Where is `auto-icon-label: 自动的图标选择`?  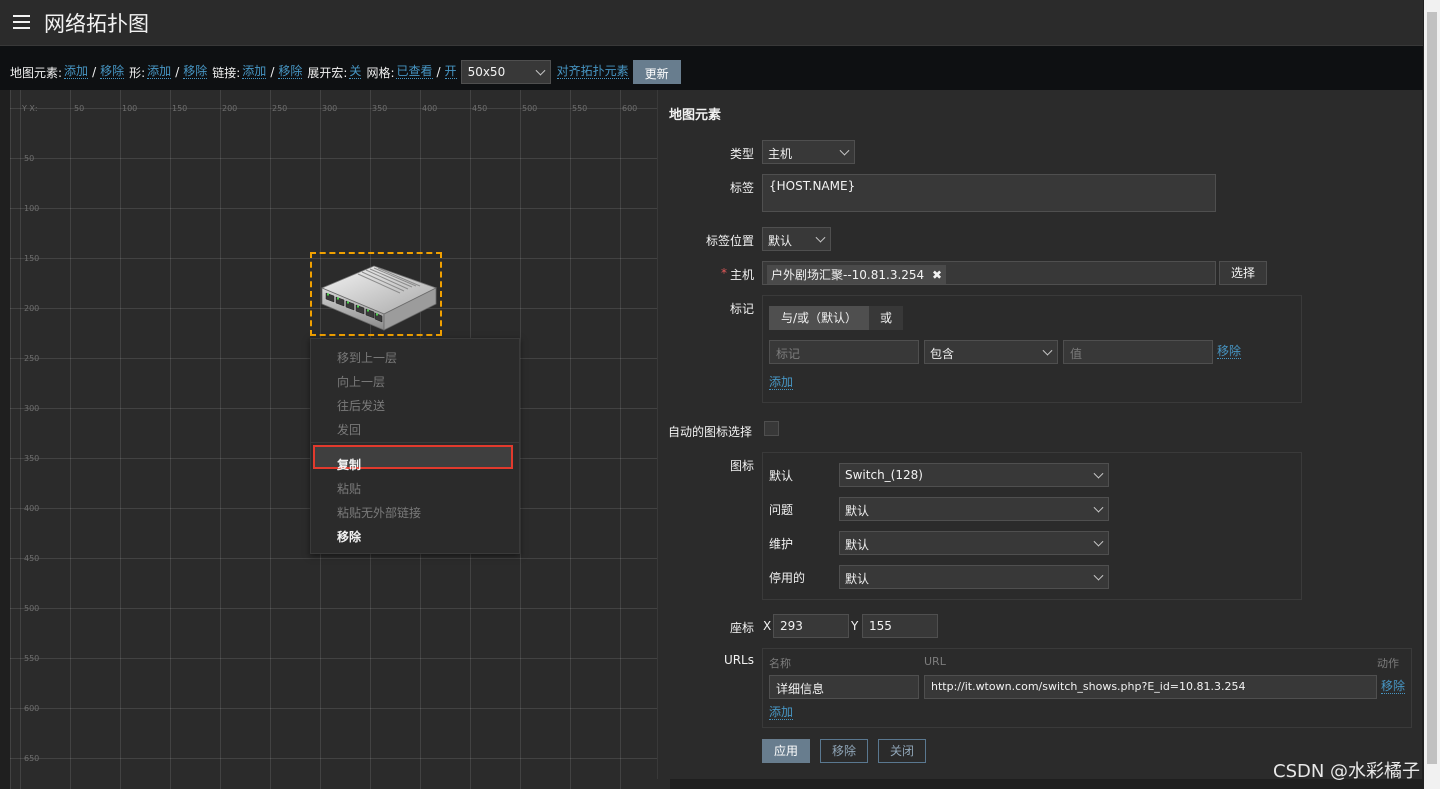 auto-icon-label: 自动的图标选择 is located at coordinates (710, 432).